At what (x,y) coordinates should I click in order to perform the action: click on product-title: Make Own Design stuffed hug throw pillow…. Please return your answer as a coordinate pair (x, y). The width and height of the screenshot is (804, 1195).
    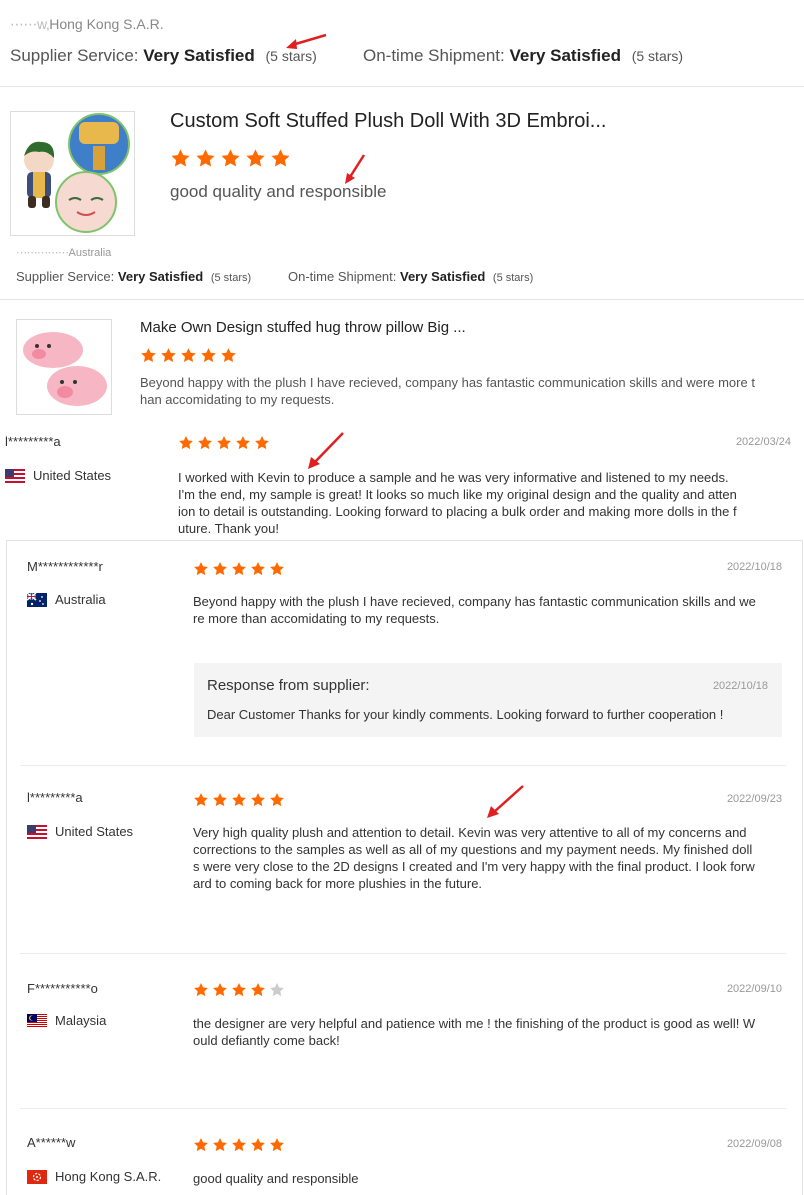
    Looking at the image, I should click on (303, 327).